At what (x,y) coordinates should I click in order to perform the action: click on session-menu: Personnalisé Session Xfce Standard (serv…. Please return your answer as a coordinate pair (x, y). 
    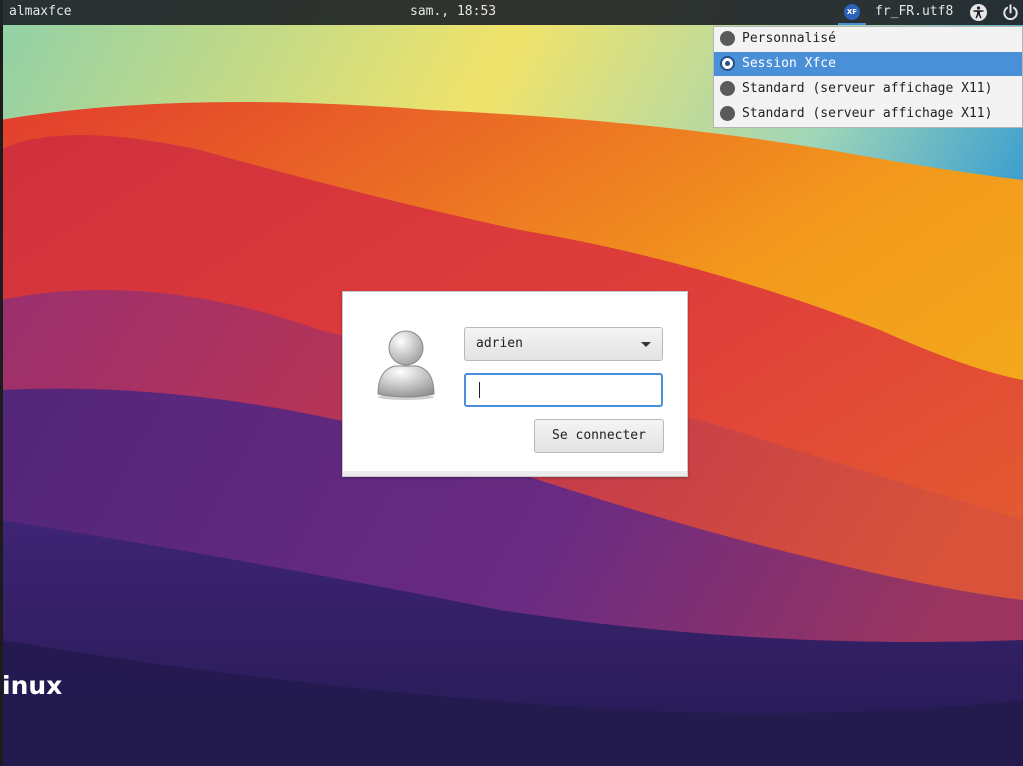
    Looking at the image, I should click on (868, 77).